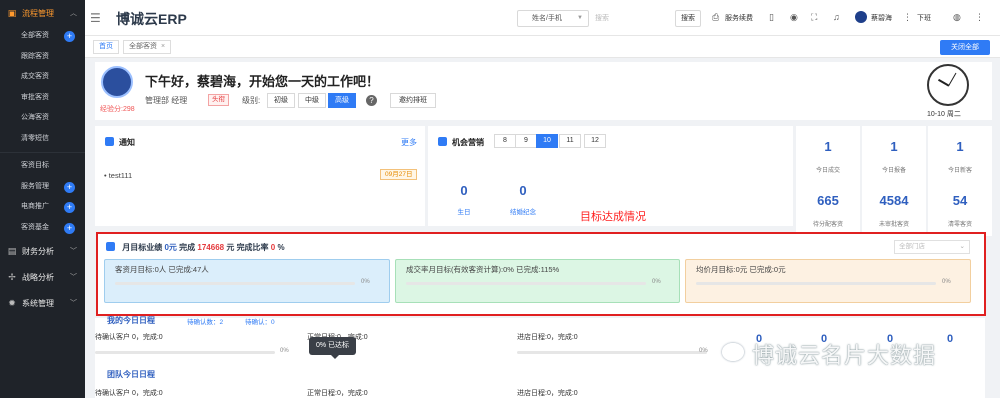 The height and width of the screenshot is (398, 1000). What do you see at coordinates (547, 337) in the screenshot?
I see `store-visit-schedule: 进店日程:0，完成:0` at bounding box center [547, 337].